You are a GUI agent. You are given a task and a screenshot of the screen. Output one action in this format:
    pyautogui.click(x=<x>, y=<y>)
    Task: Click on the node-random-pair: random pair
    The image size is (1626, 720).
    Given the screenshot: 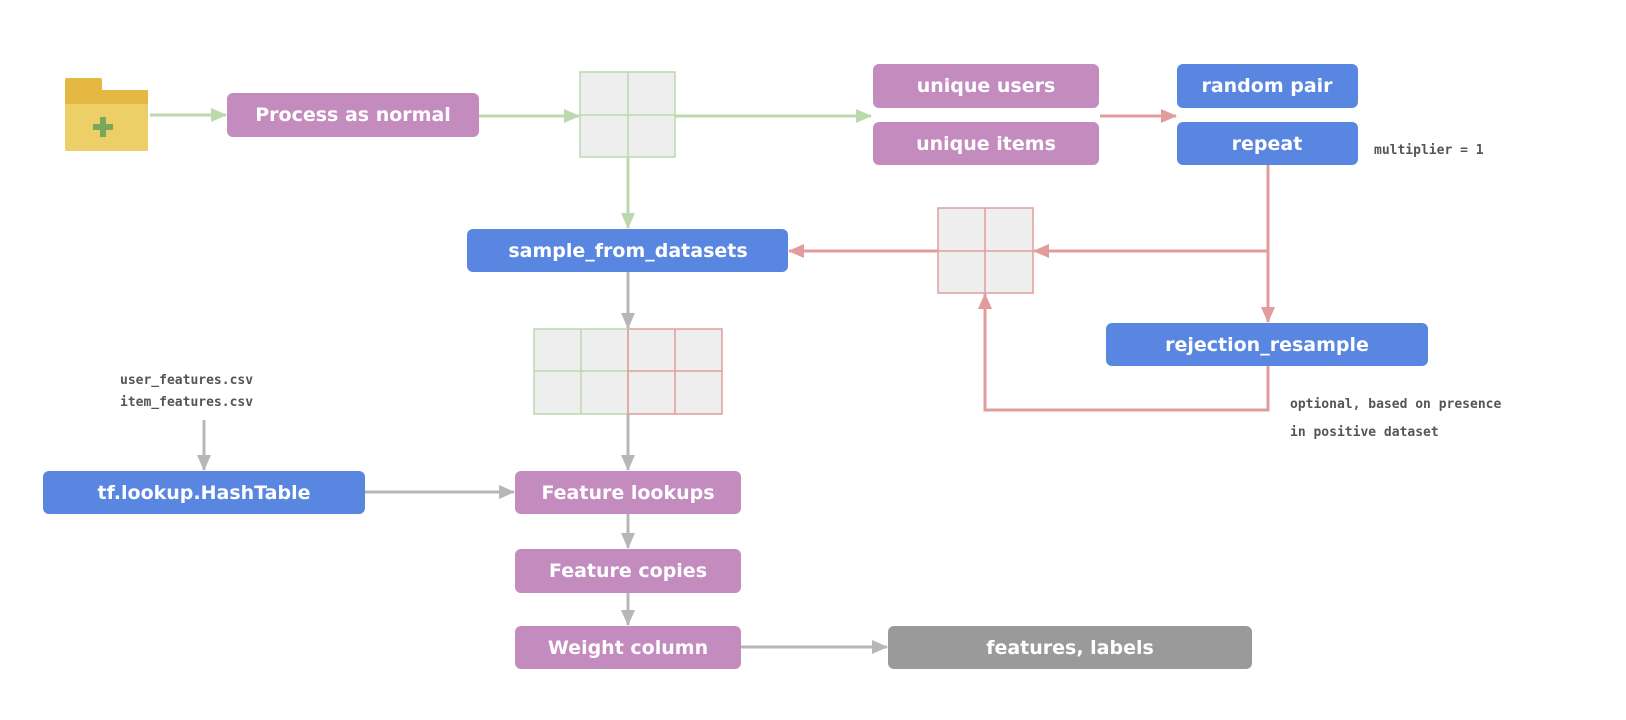 What is the action you would take?
    pyautogui.click(x=1267, y=86)
    